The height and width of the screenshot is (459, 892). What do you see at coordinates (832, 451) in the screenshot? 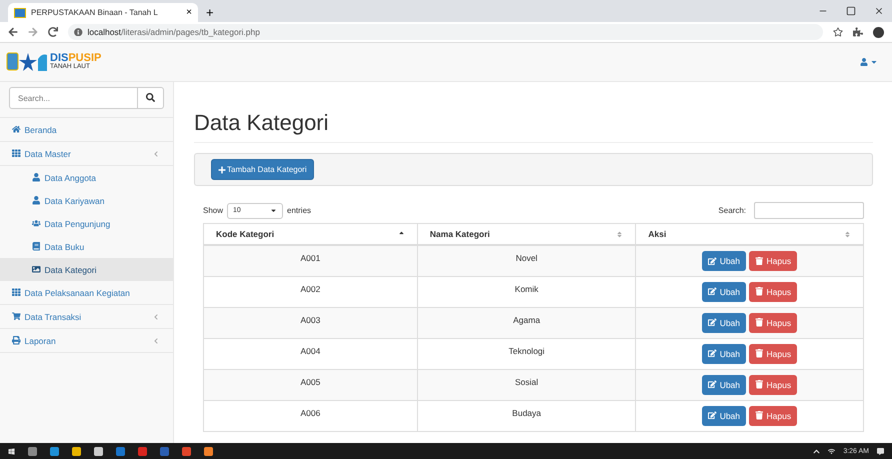
I see `wifi-icon` at bounding box center [832, 451].